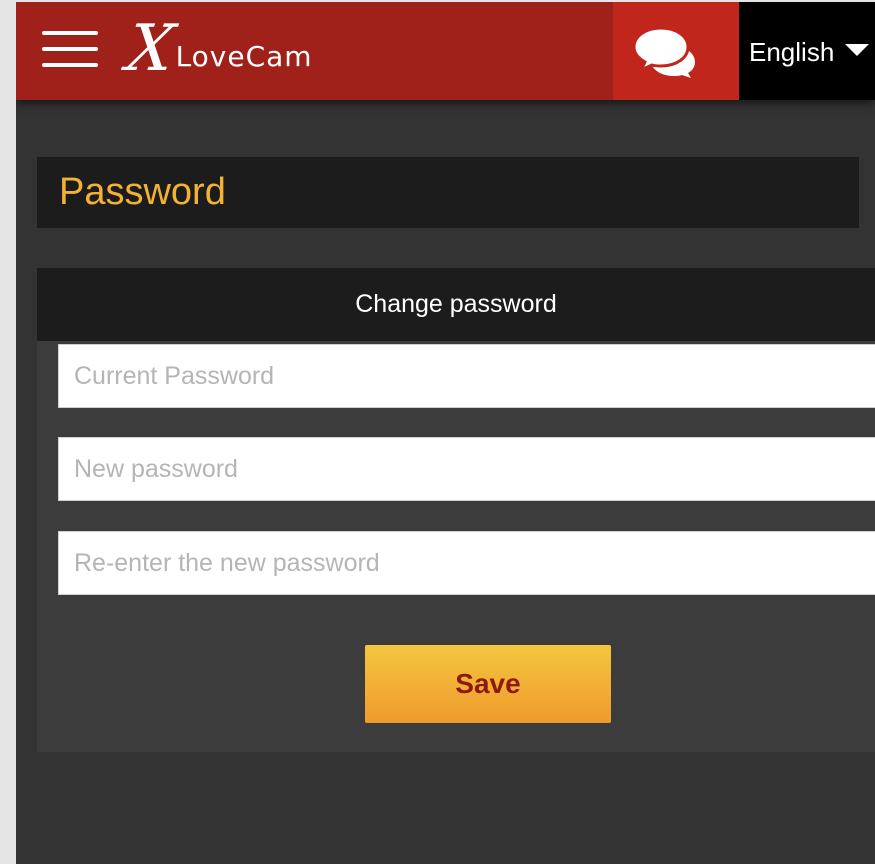  Describe the element at coordinates (70, 49) in the screenshot. I see `hamburger-menu-icon` at that location.